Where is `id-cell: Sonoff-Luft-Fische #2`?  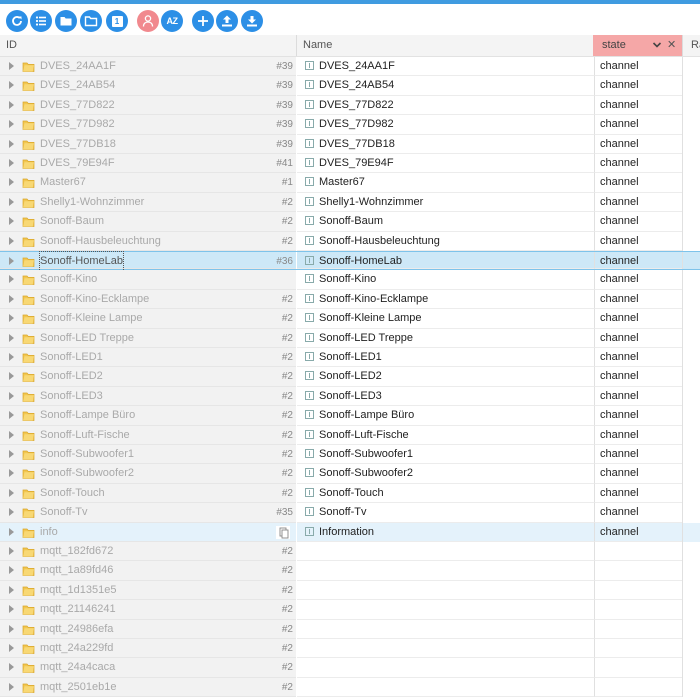 id-cell: Sonoff-Luft-Fische #2 is located at coordinates (148, 435).